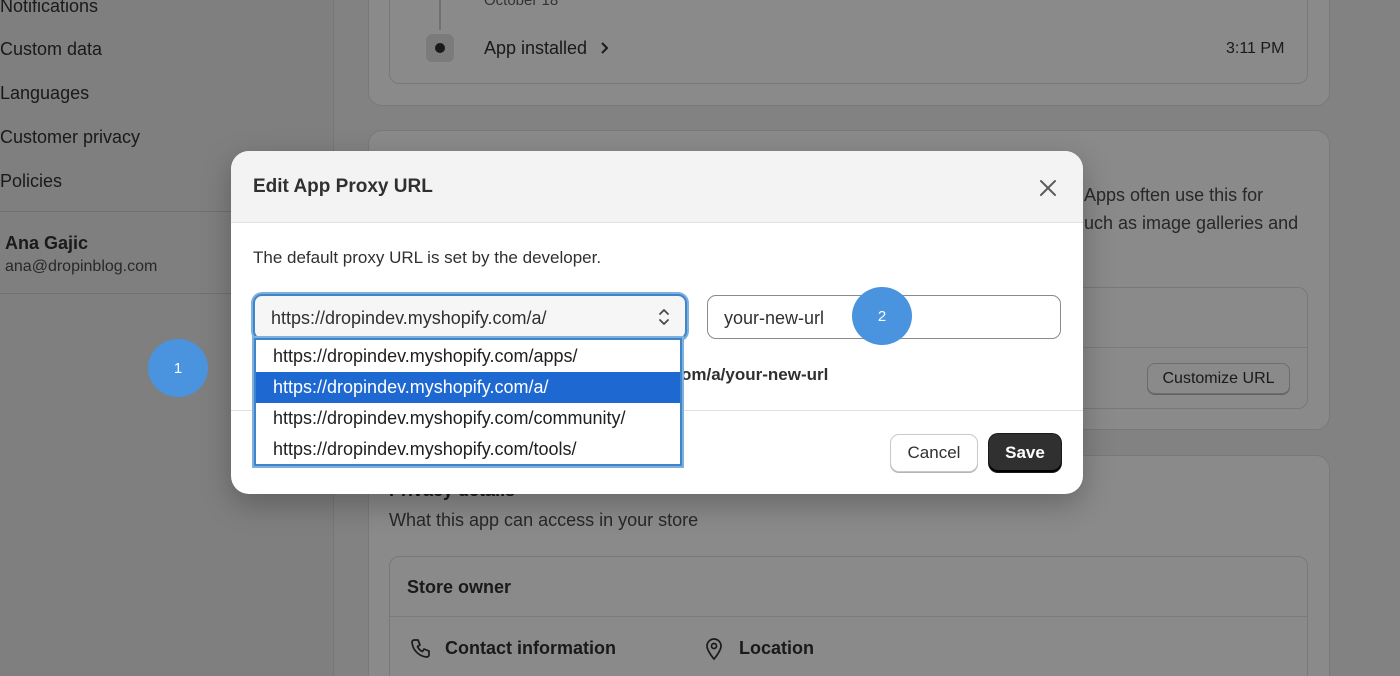 The height and width of the screenshot is (676, 1400). I want to click on save-button: Save, so click(1025, 453).